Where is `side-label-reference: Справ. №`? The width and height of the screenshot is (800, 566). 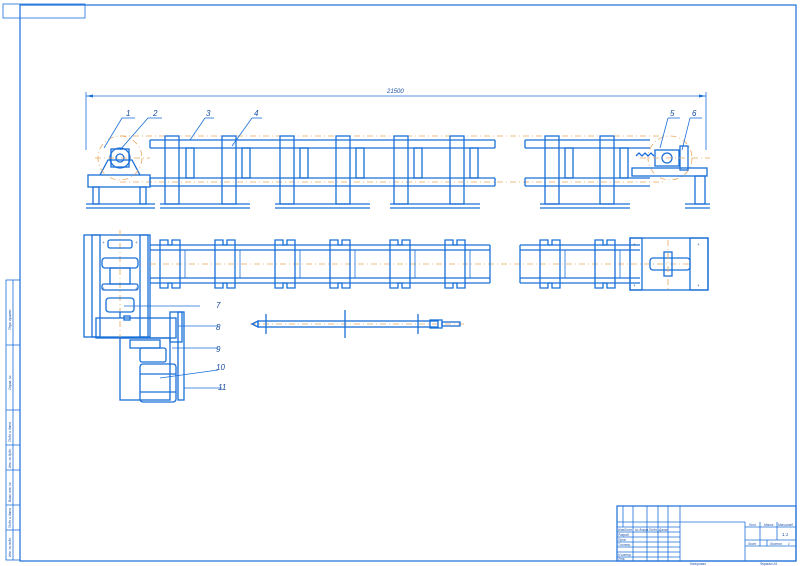 side-label-reference: Справ. № is located at coordinates (10, 382).